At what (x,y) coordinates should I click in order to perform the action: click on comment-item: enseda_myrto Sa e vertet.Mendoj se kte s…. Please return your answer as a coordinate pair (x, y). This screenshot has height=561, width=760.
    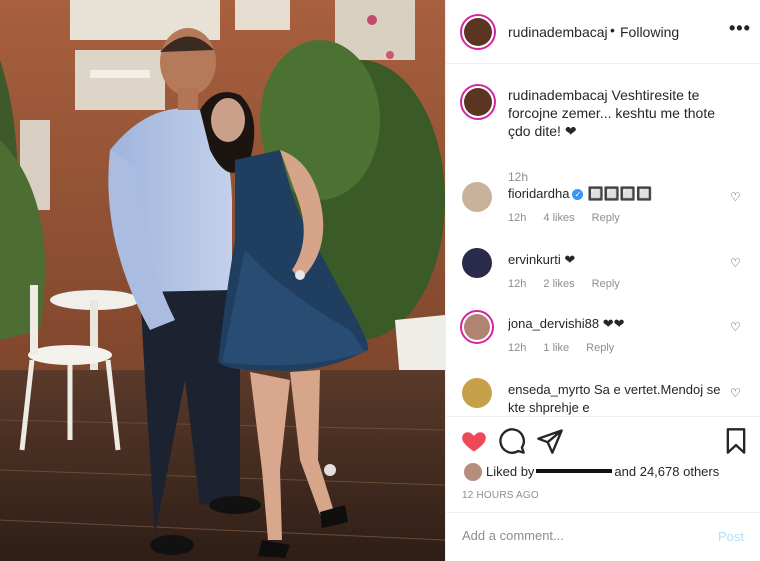
    Looking at the image, I should click on (610, 397).